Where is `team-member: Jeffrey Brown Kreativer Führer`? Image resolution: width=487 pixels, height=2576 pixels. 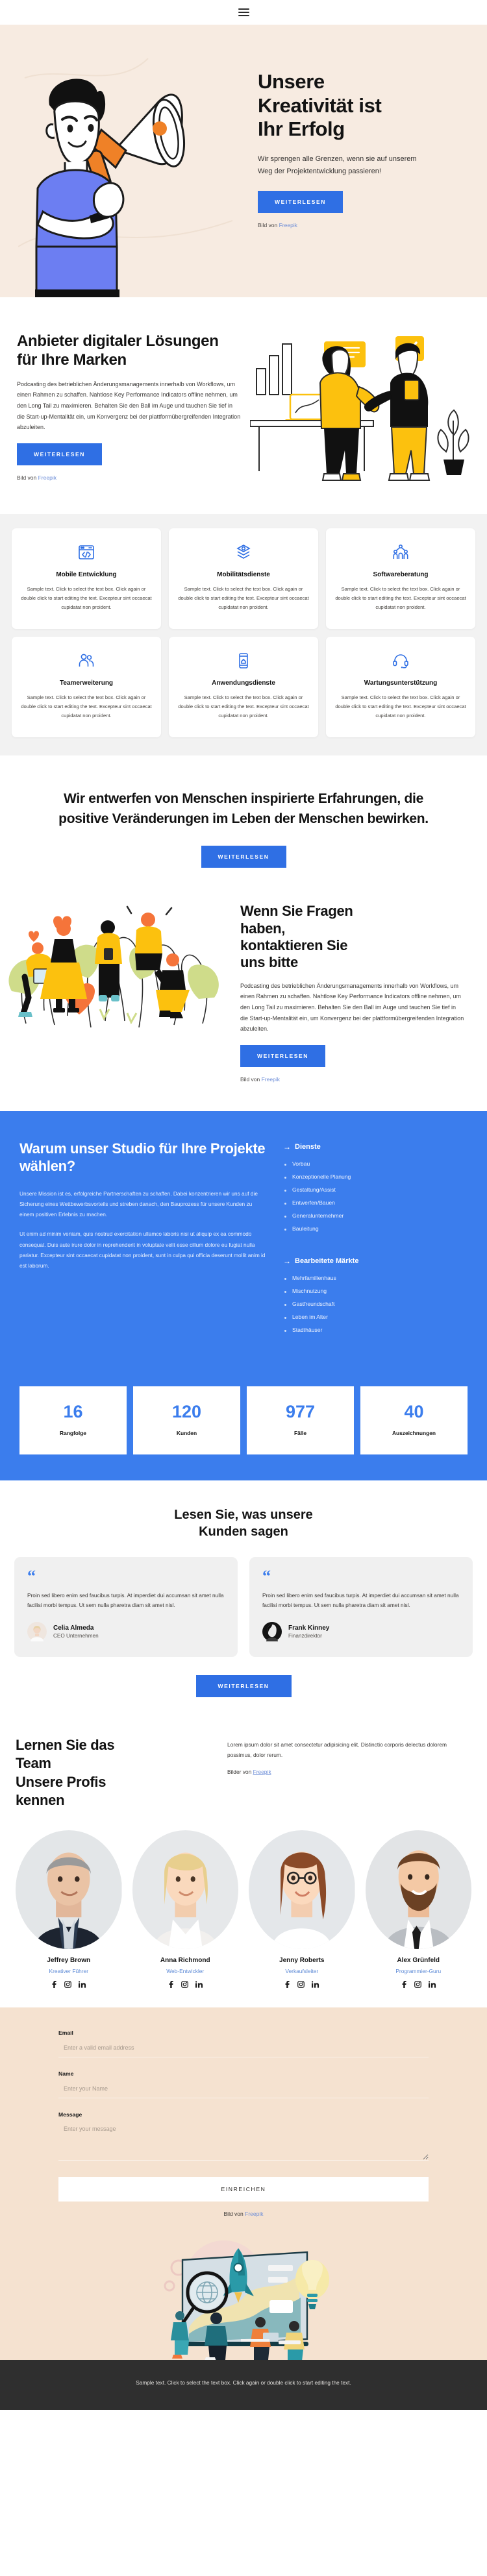 team-member: Jeffrey Brown Kreativer Führer is located at coordinates (69, 1909).